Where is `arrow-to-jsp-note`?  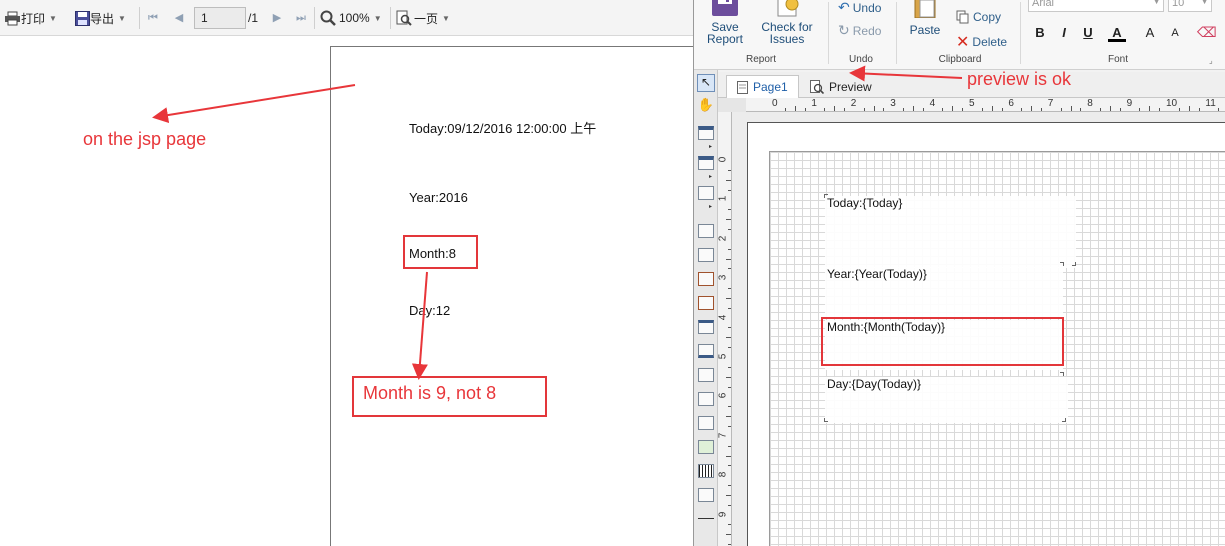 arrow-to-jsp-note is located at coordinates (254, 103).